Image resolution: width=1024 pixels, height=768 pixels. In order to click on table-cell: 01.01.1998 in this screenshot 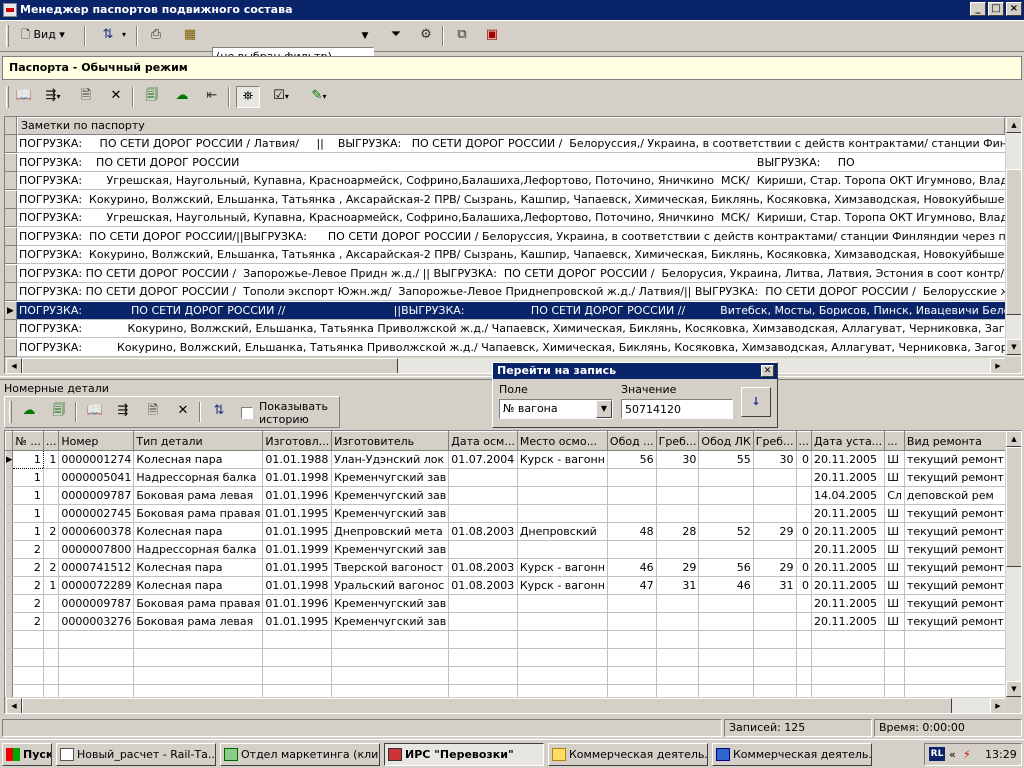, I will do `click(297, 477)`.